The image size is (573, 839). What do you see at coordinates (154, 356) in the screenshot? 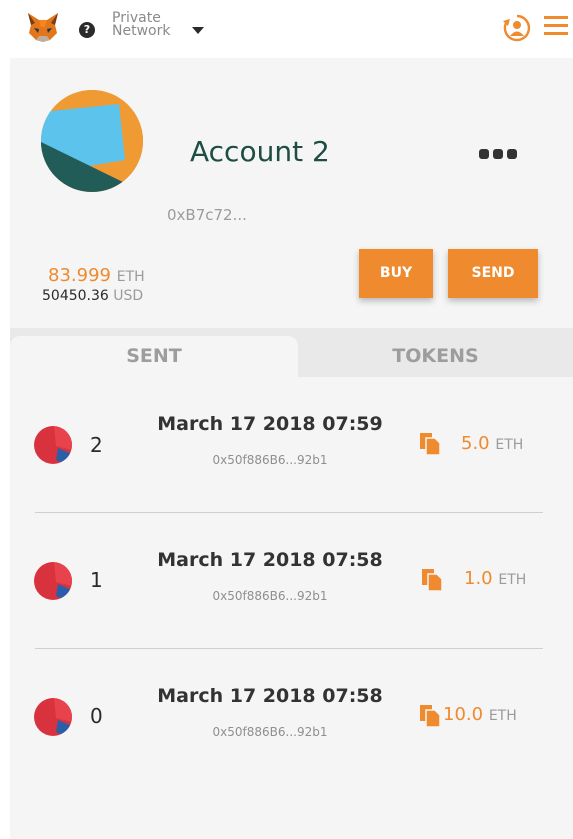
I see `tab-sent: SENT` at bounding box center [154, 356].